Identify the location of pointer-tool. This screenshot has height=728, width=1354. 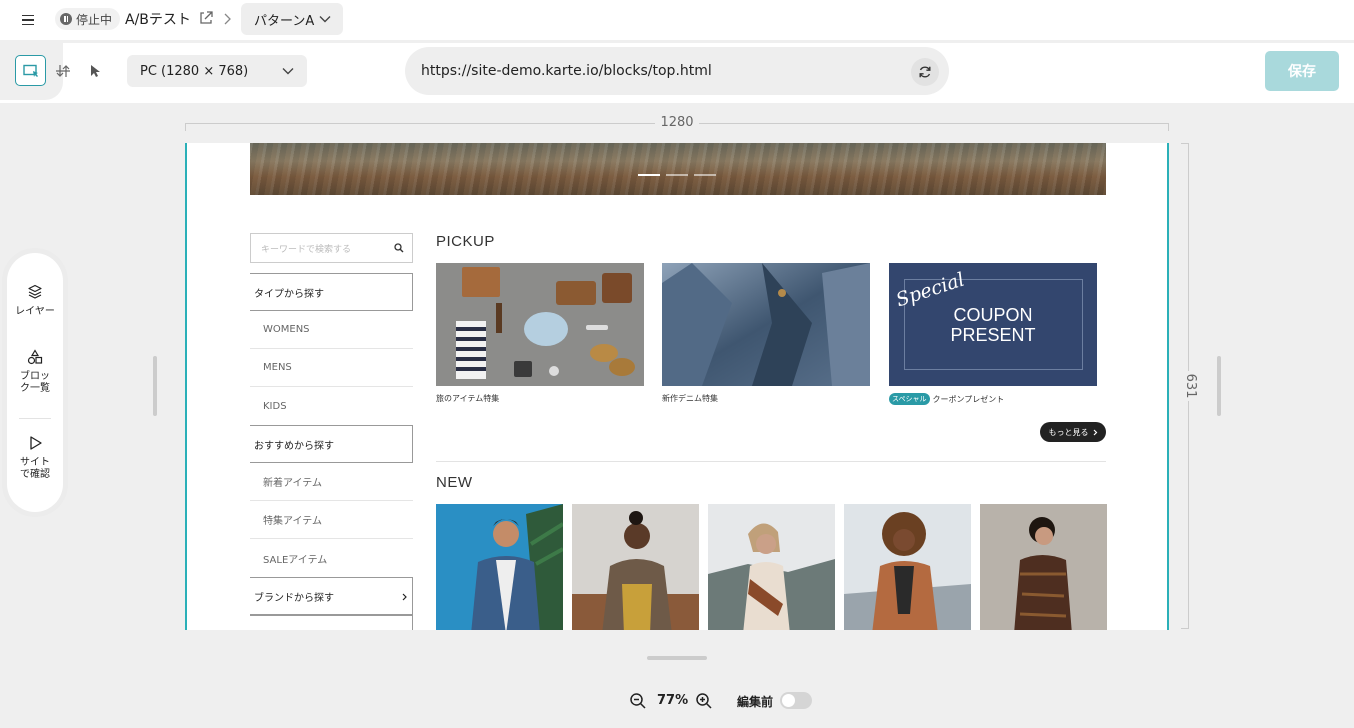
(94, 70).